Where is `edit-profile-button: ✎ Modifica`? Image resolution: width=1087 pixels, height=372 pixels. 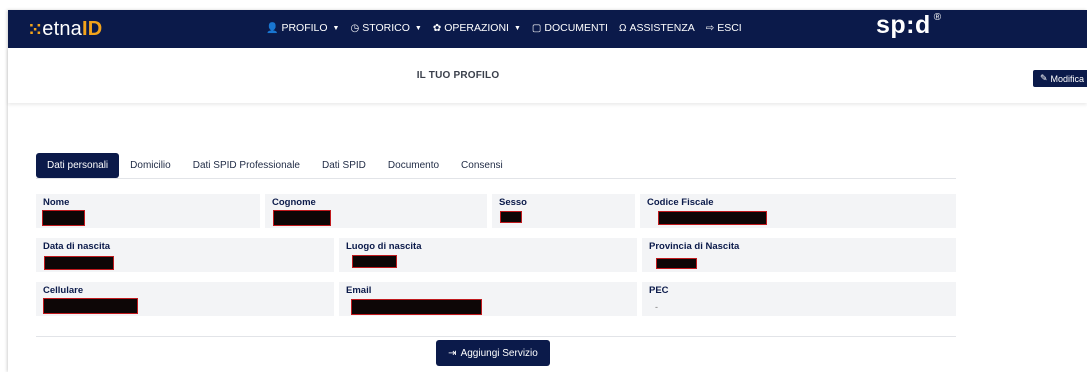
edit-profile-button: ✎ Modifica is located at coordinates (1060, 78).